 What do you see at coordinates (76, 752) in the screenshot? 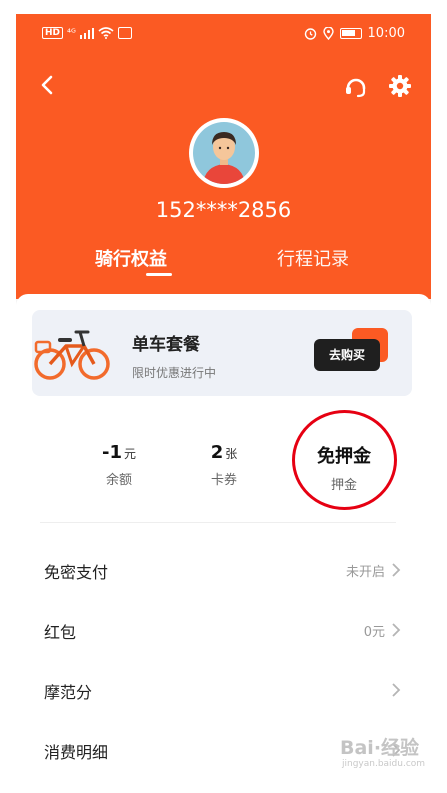
I see `row-label: 消费明细` at bounding box center [76, 752].